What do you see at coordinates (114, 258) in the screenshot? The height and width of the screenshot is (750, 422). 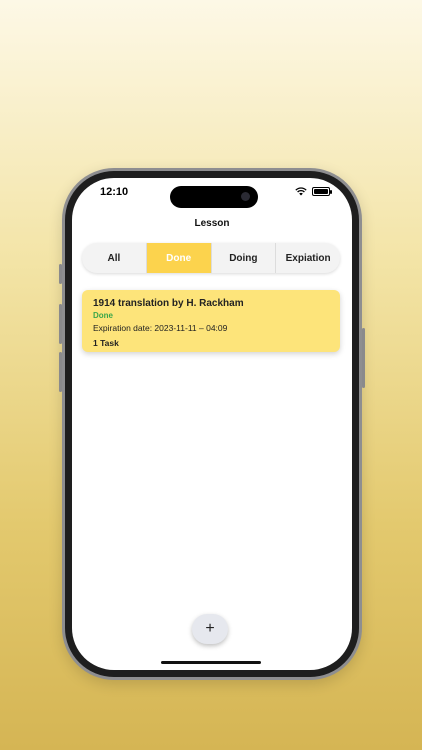 I see `tab-all: All` at bounding box center [114, 258].